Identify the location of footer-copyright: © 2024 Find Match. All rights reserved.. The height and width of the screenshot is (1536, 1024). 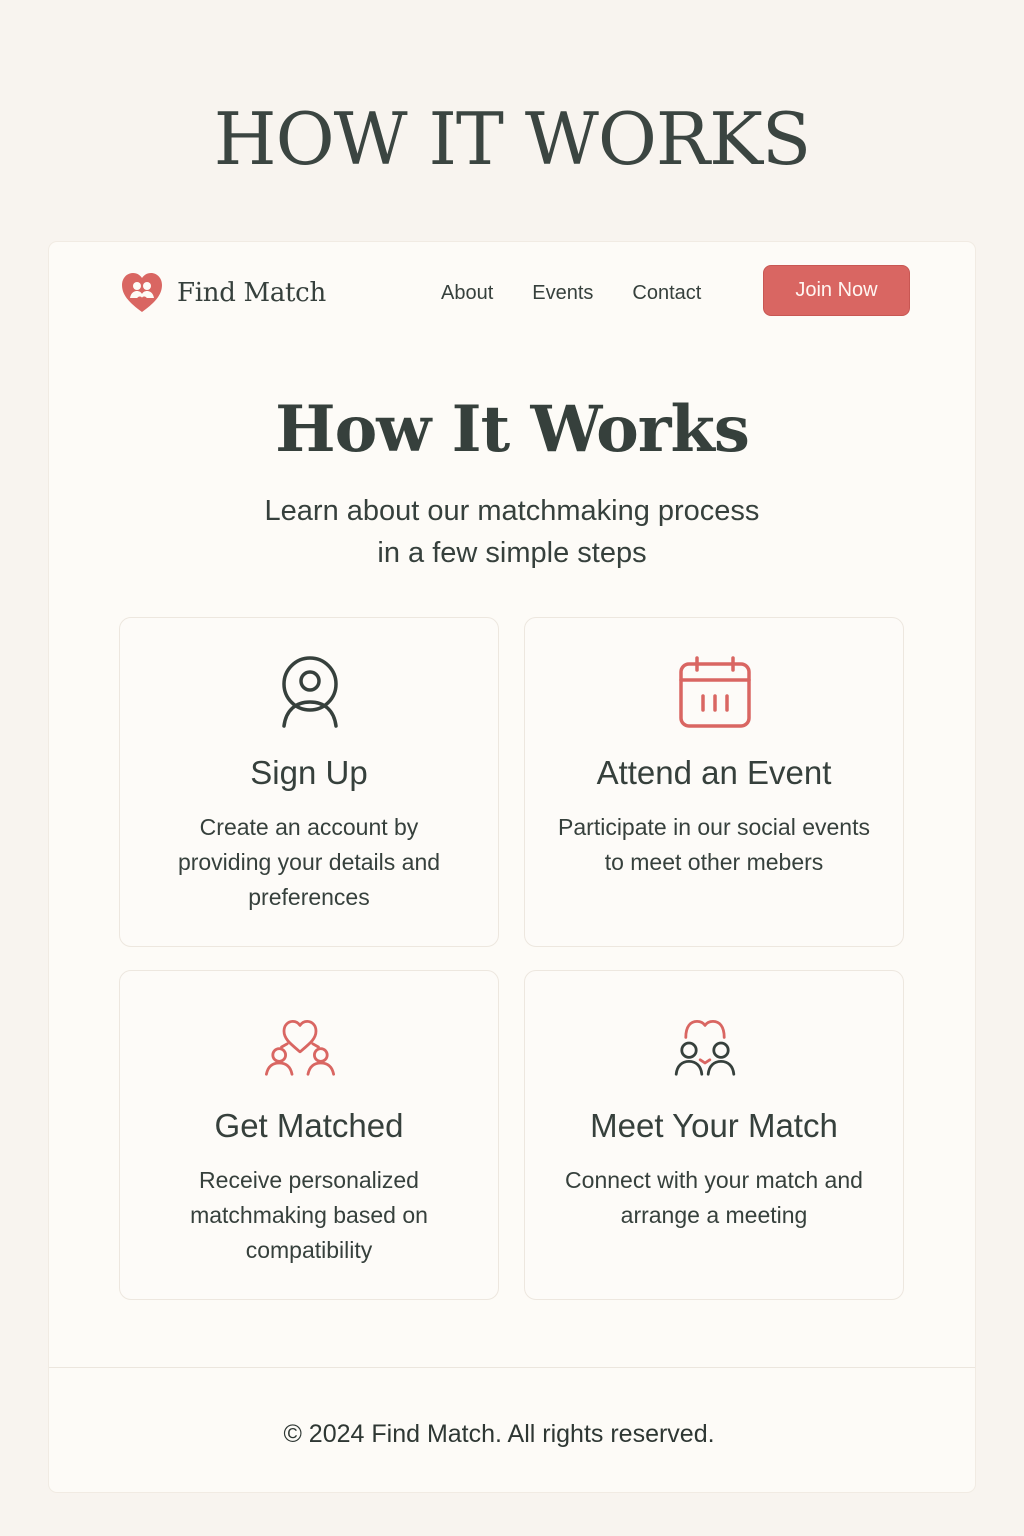
(499, 1434).